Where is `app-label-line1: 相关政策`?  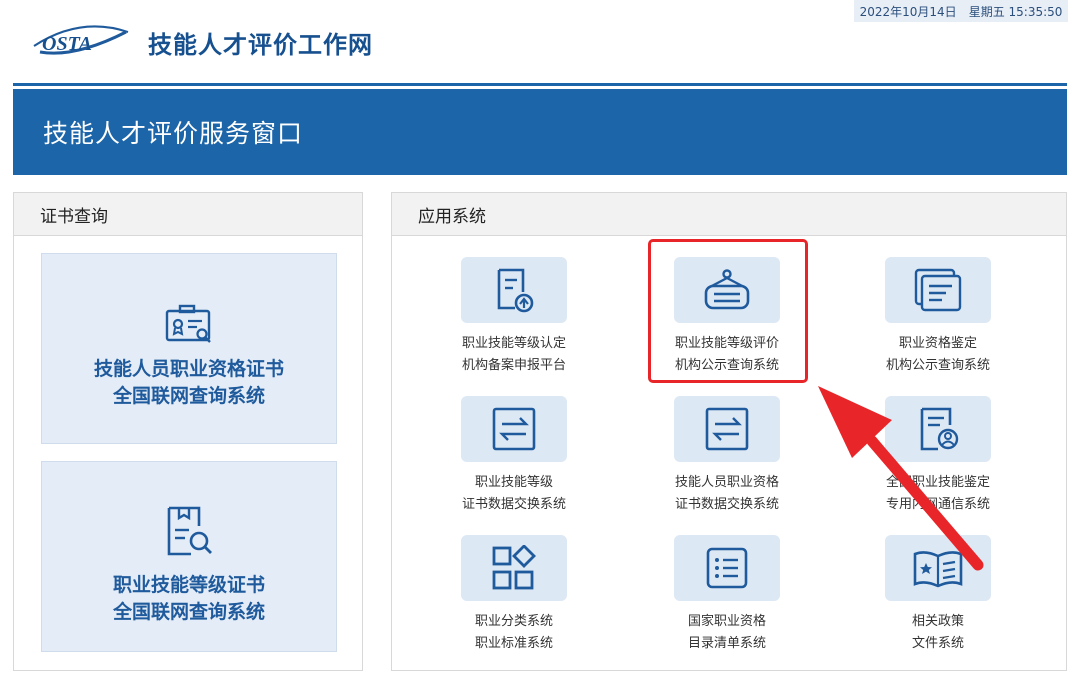
app-label-line1: 相关政策 is located at coordinates (937, 621).